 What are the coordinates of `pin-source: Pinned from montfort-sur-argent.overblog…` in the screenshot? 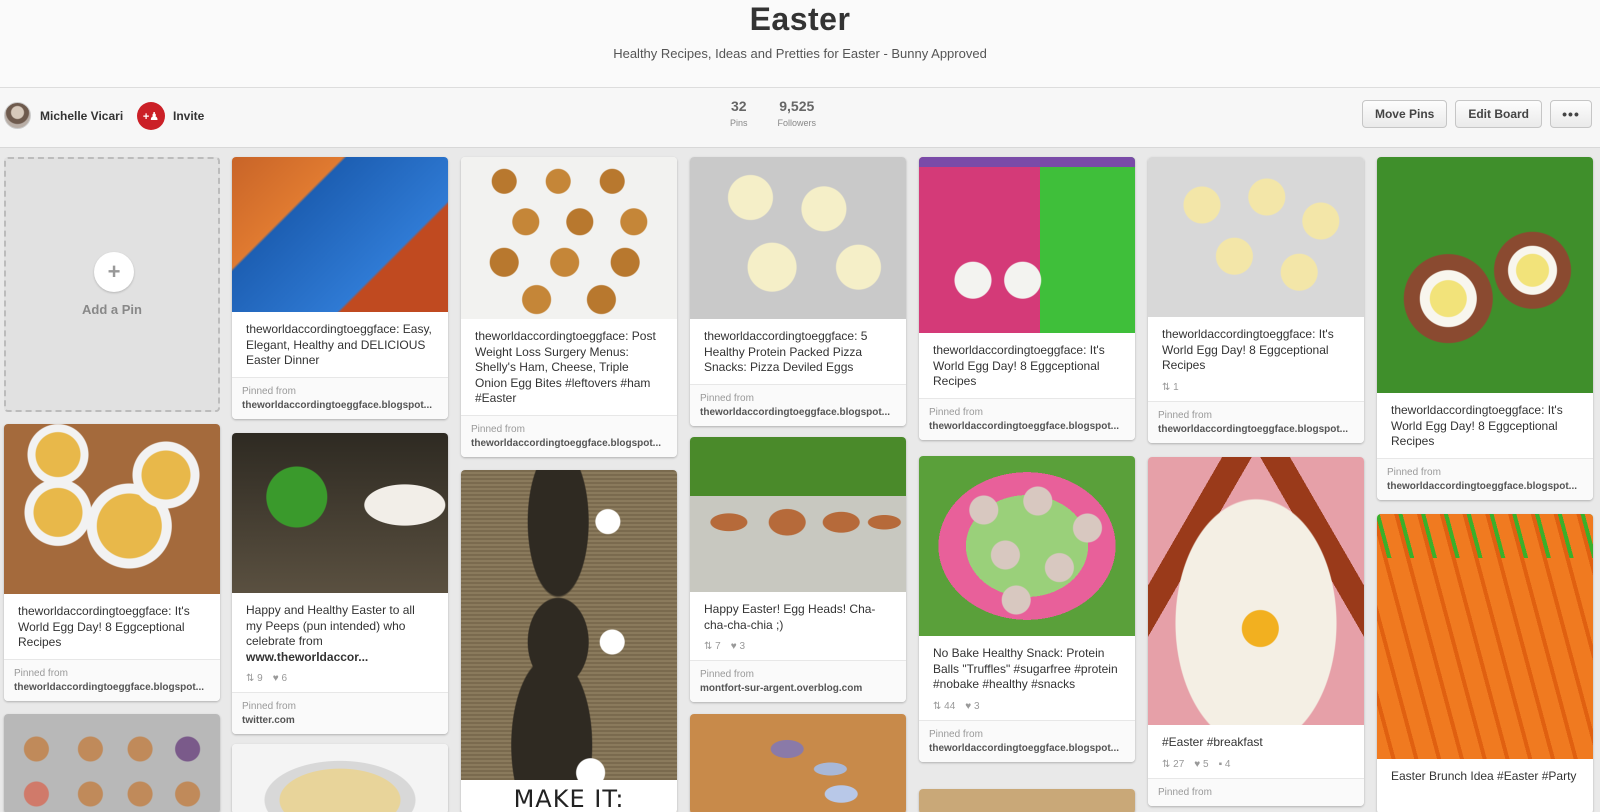 It's located at (798, 681).